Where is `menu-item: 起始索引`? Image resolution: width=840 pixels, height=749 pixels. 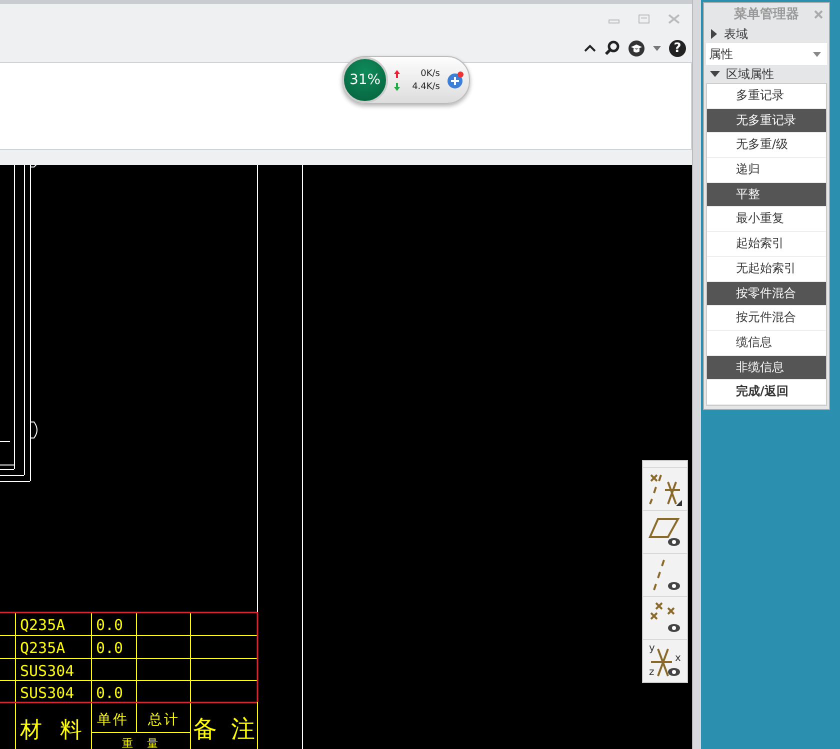 menu-item: 起始索引 is located at coordinates (766, 244).